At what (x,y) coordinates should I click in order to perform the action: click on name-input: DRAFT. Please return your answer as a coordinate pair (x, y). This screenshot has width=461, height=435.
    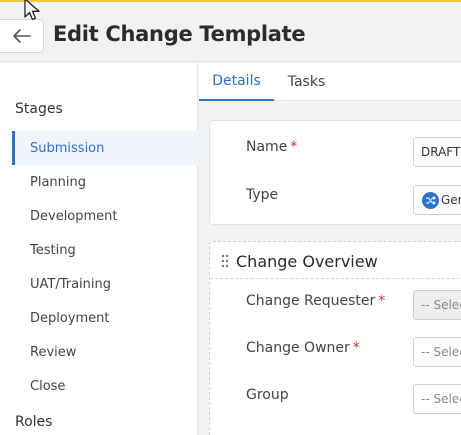
    Looking at the image, I should click on (437, 152).